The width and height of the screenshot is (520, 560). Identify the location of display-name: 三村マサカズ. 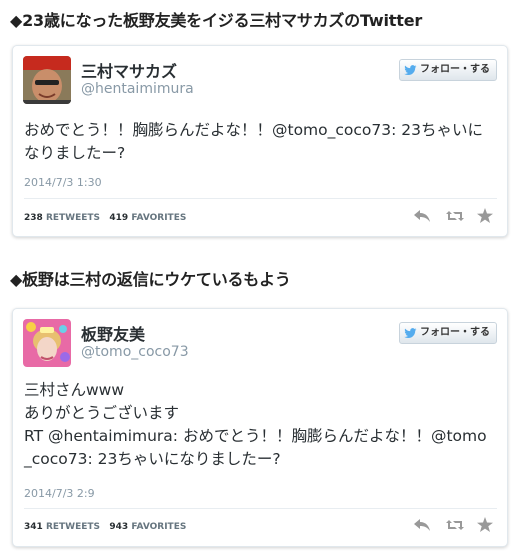
(129, 70).